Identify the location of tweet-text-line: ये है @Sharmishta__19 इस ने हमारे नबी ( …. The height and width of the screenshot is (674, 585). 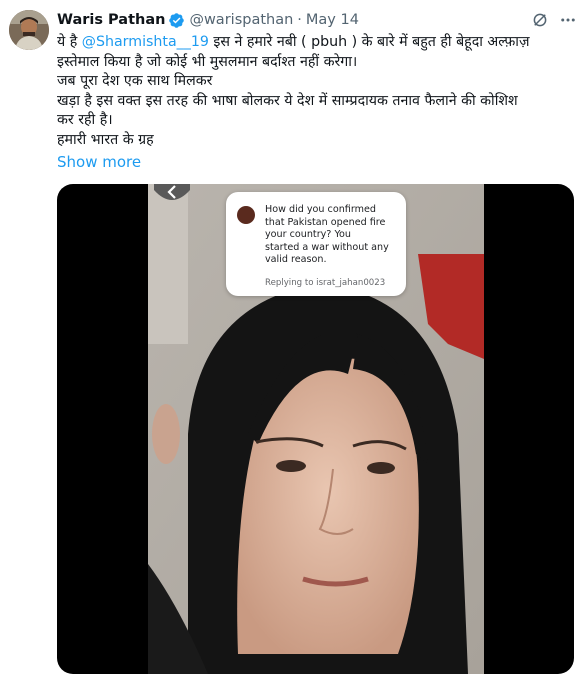
(293, 42).